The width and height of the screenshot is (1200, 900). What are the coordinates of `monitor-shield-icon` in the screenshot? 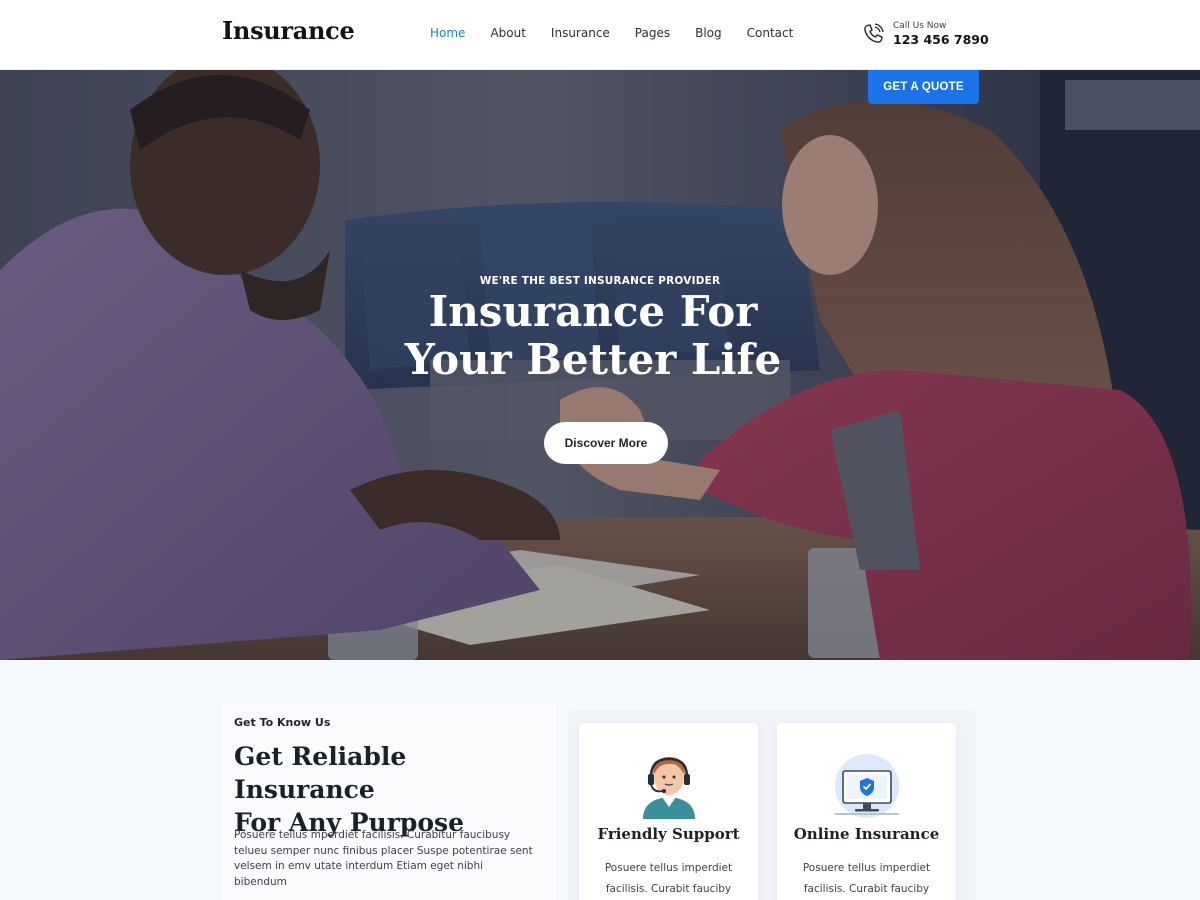 It's located at (866, 786).